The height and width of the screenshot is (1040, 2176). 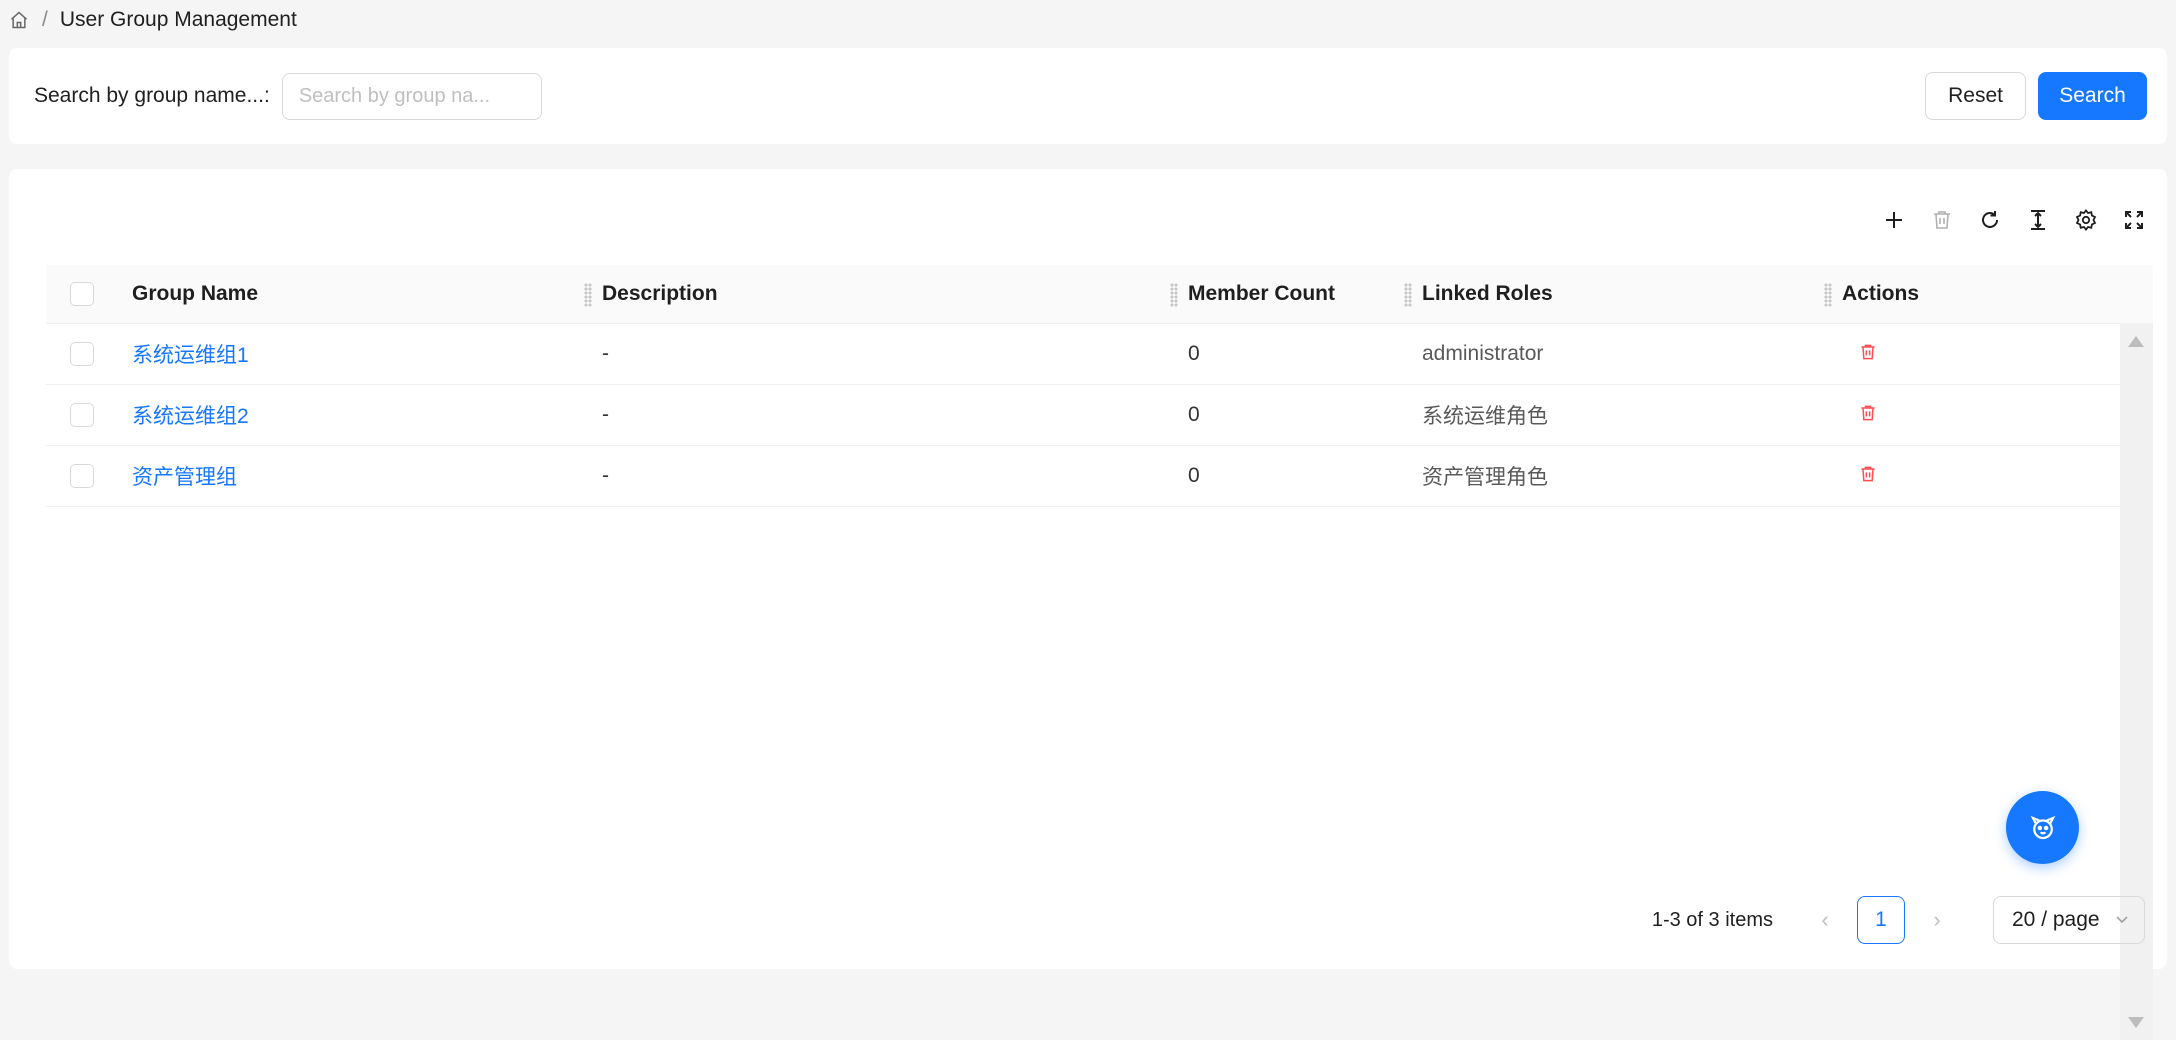 What do you see at coordinates (367, 415) in the screenshot?
I see `group-name-cell: 系统运维组2` at bounding box center [367, 415].